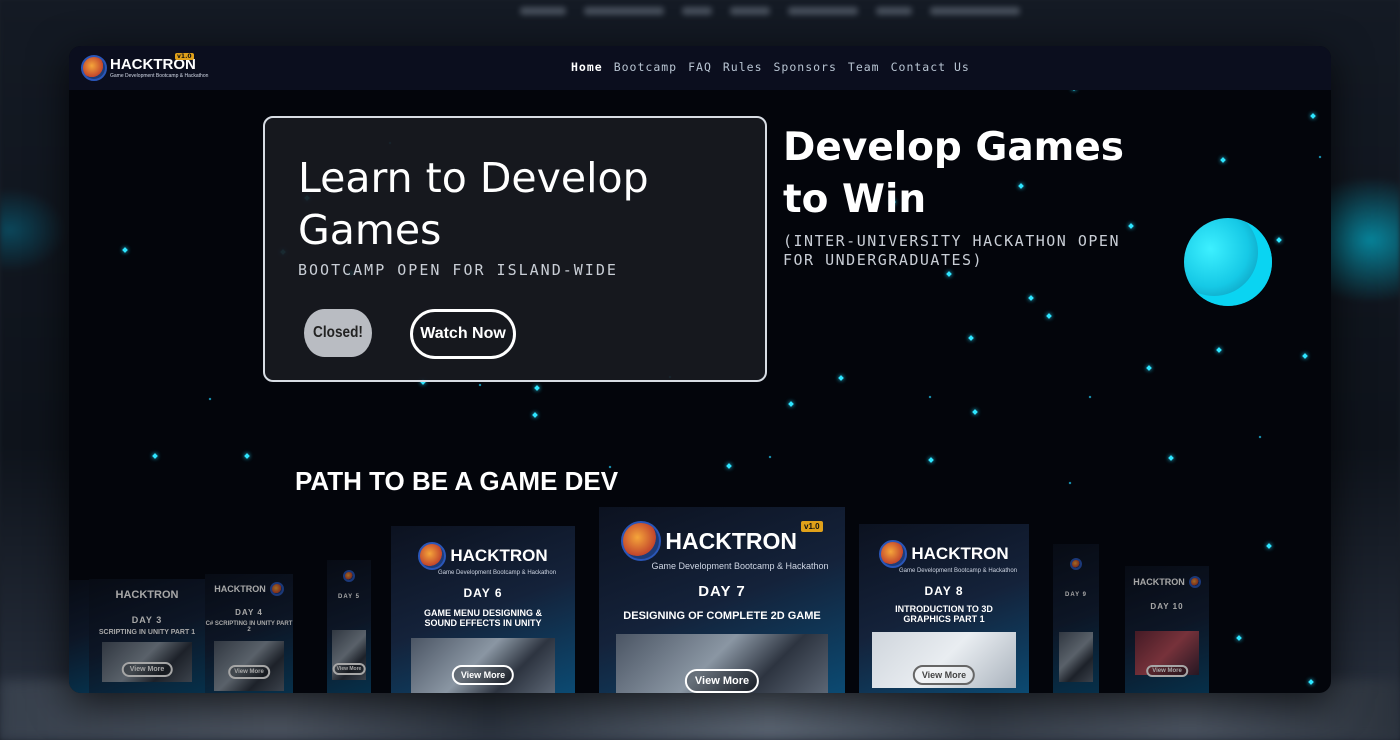 Image resolution: width=1400 pixels, height=740 pixels. What do you see at coordinates (1167, 606) in the screenshot?
I see `card-day: DAY 10` at bounding box center [1167, 606].